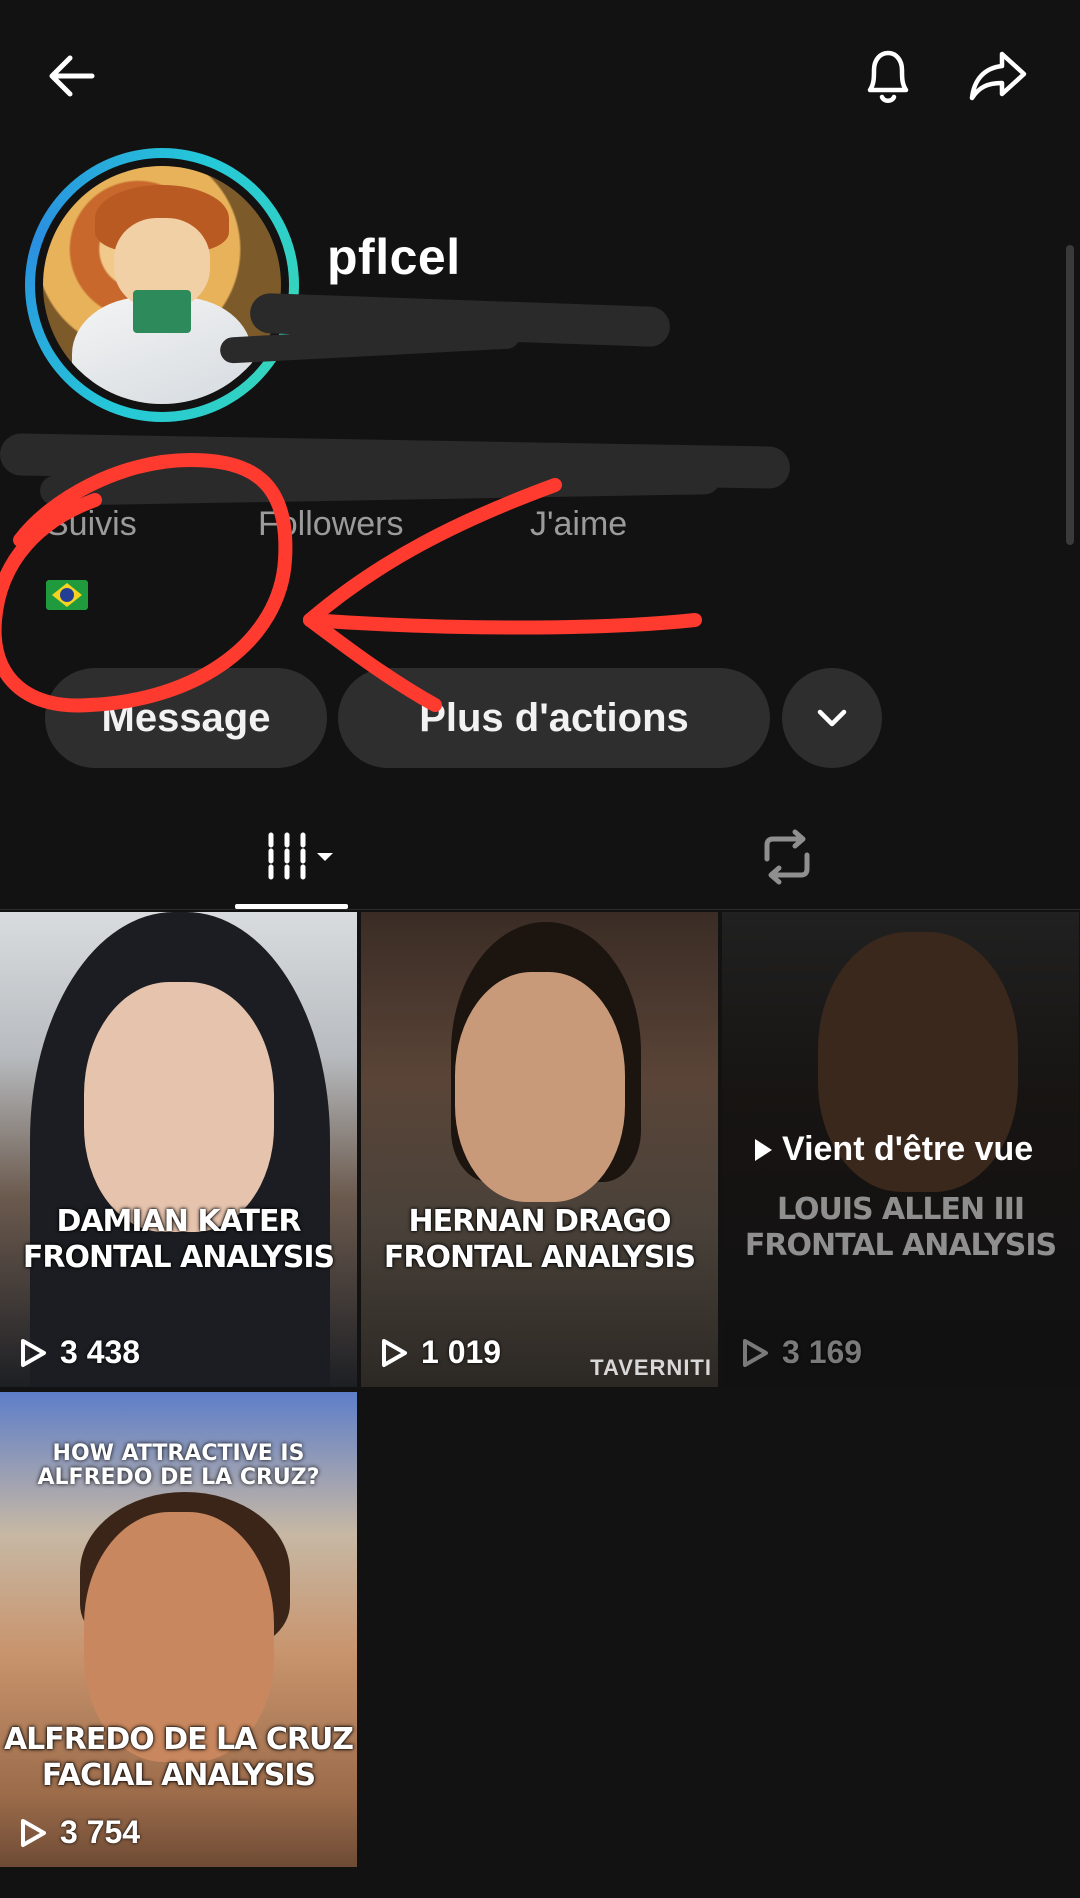 The height and width of the screenshot is (1898, 1080). What do you see at coordinates (178, 1149) in the screenshot?
I see `video-tile: DAMIAN KATER FRONTAL ANALYSIS 3 438` at bounding box center [178, 1149].